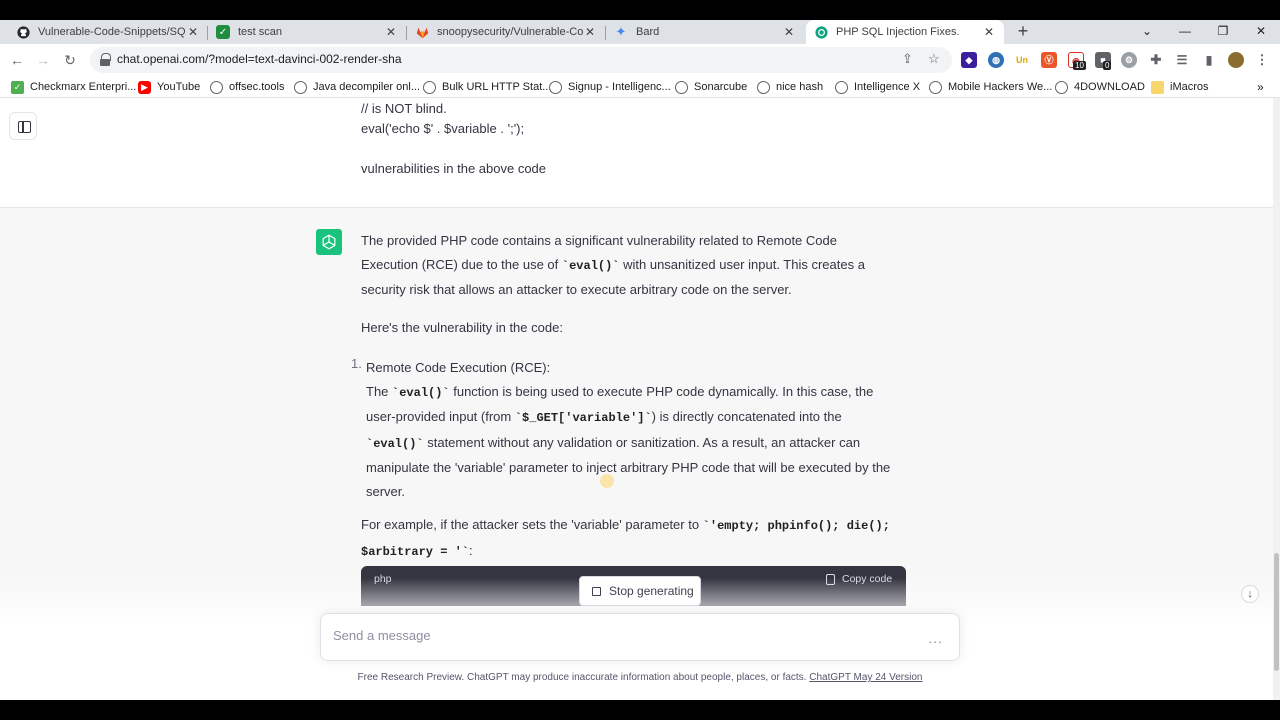  Describe the element at coordinates (934, 59) in the screenshot. I see `bookmark-star-icon: ☆` at that location.